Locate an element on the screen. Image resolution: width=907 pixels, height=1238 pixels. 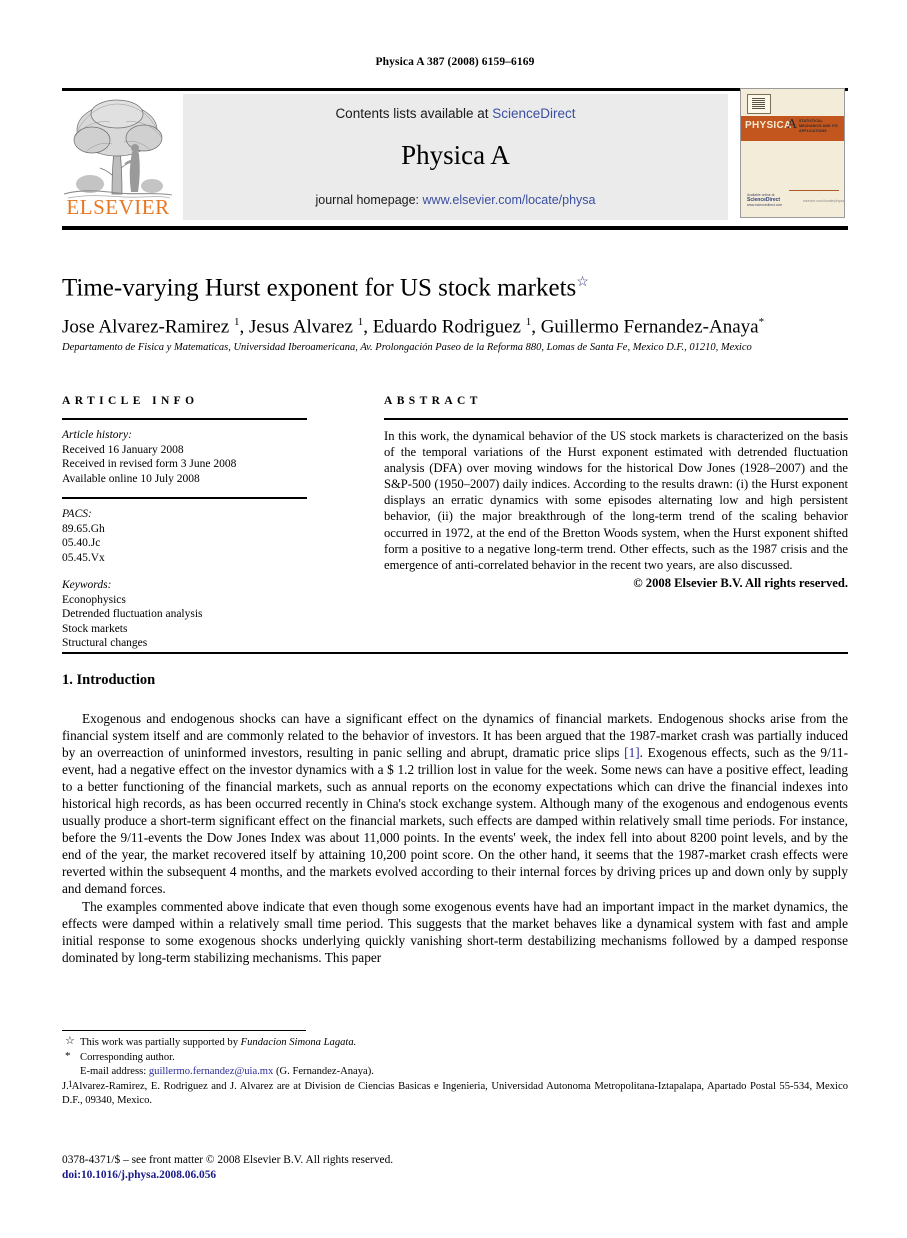
pacs-item-2: 05.45.Vx is located at coordinates (83, 557).